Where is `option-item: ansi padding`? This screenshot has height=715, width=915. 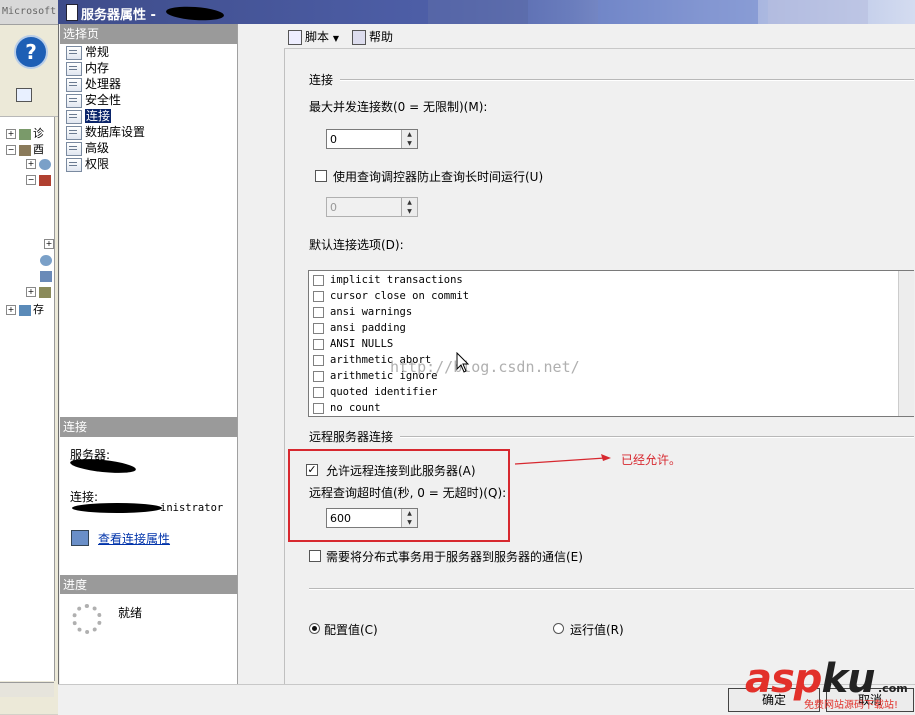
option-item: ansi padding is located at coordinates (359, 328).